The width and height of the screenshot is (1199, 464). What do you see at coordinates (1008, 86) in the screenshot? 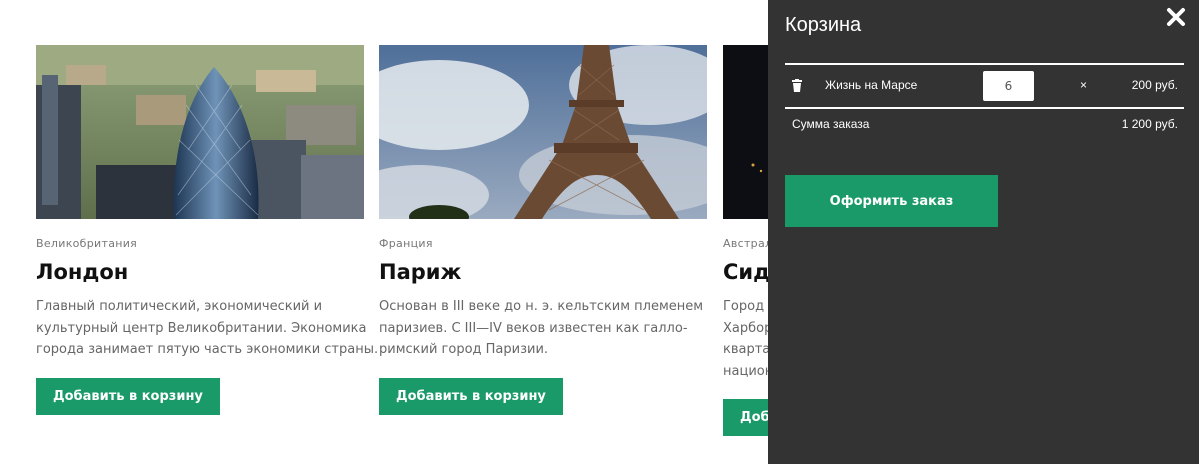
I see `quantity-input` at bounding box center [1008, 86].